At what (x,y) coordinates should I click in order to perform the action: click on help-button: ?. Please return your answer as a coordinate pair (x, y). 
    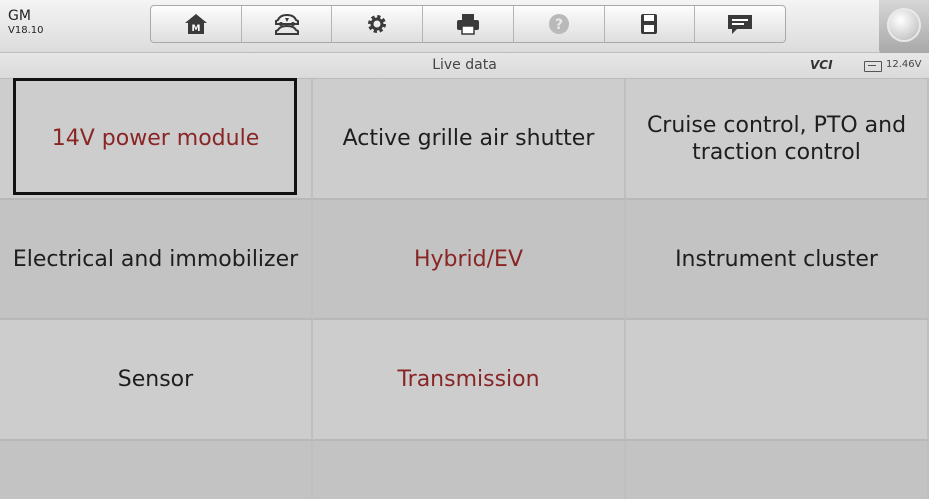
    Looking at the image, I should click on (559, 24).